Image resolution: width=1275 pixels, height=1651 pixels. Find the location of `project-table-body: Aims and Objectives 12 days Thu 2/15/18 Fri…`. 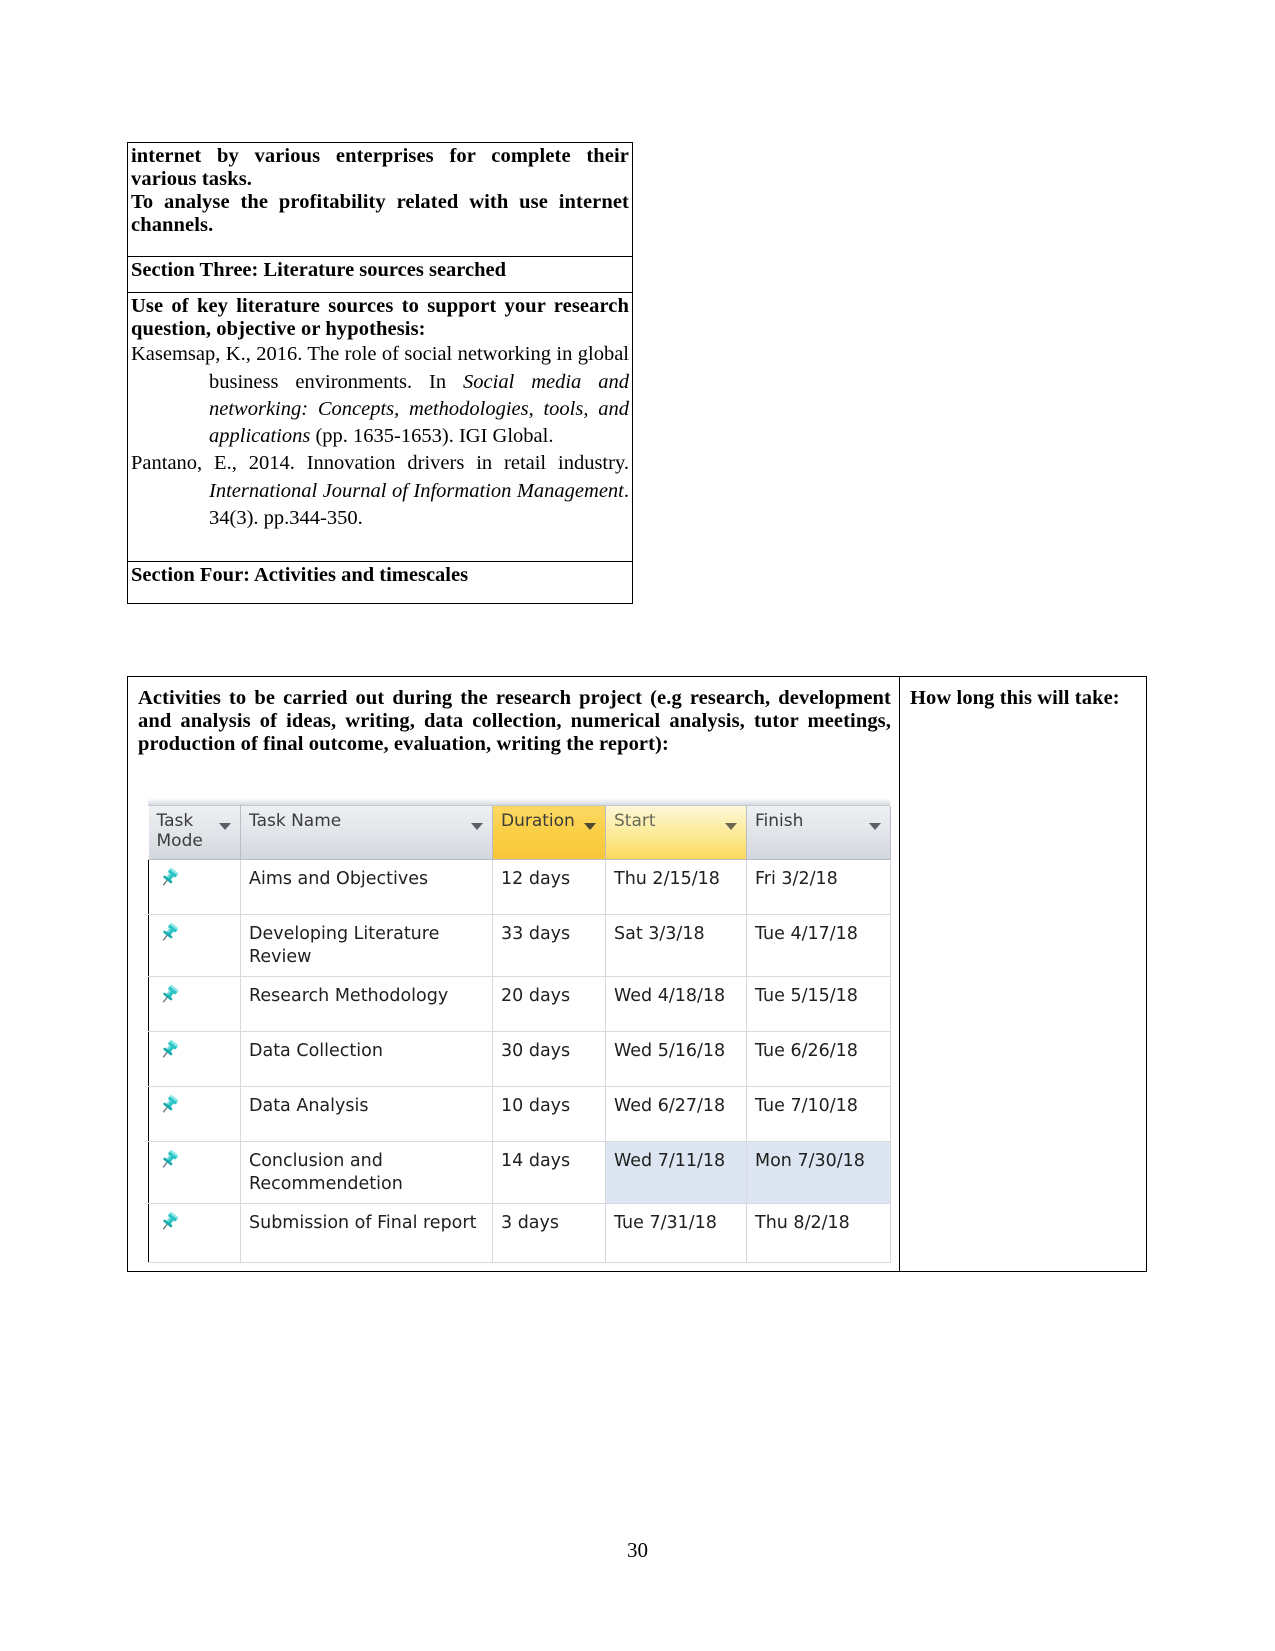

project-table-body: Aims and Objectives 12 days Thu 2/15/18 Fri… is located at coordinates (519, 1061).